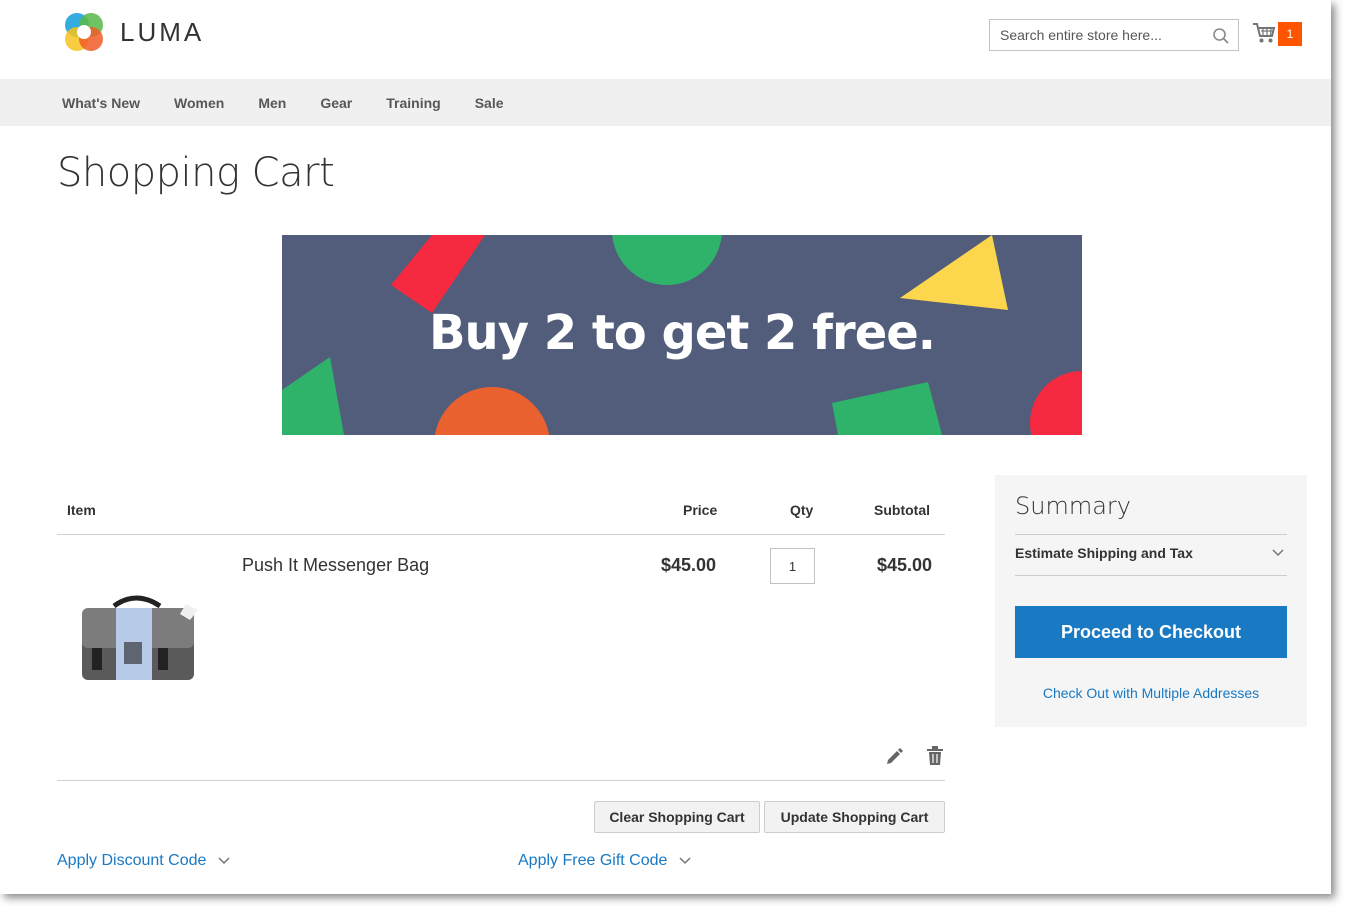 The width and height of the screenshot is (1353, 917). Describe the element at coordinates (854, 817) in the screenshot. I see `update-cart-button: Update Shopping Cart` at that location.